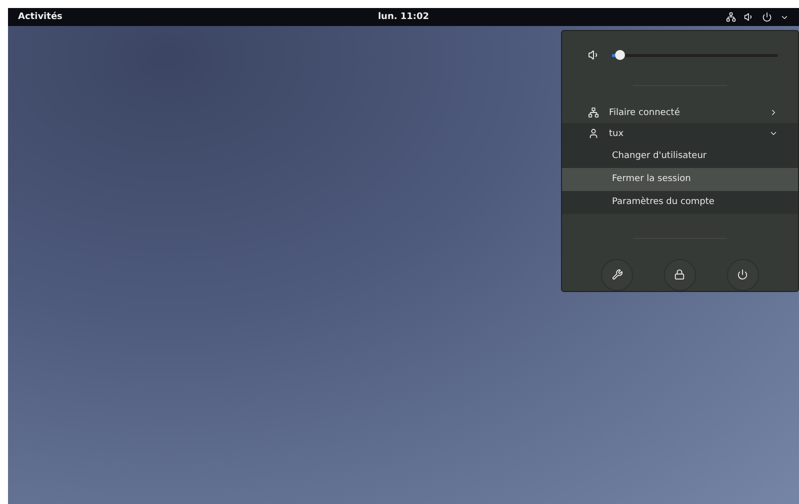 The width and height of the screenshot is (799, 504). What do you see at coordinates (680, 133) in the screenshot?
I see `user-menu-item: tux` at bounding box center [680, 133].